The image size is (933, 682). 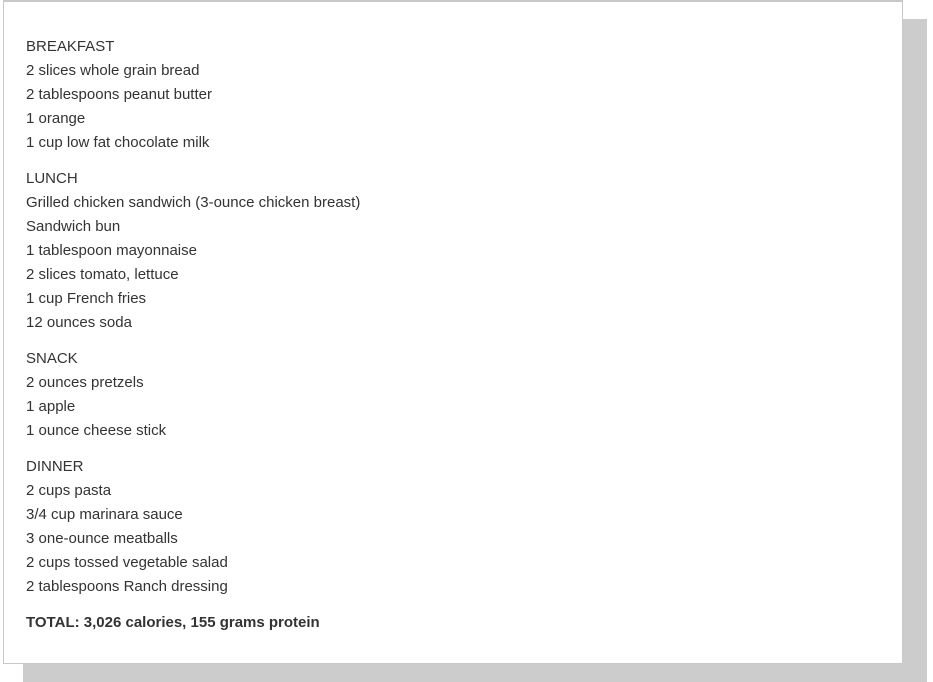 I want to click on list-item: 2 cups tossed vegetable salad, so click(x=127, y=562).